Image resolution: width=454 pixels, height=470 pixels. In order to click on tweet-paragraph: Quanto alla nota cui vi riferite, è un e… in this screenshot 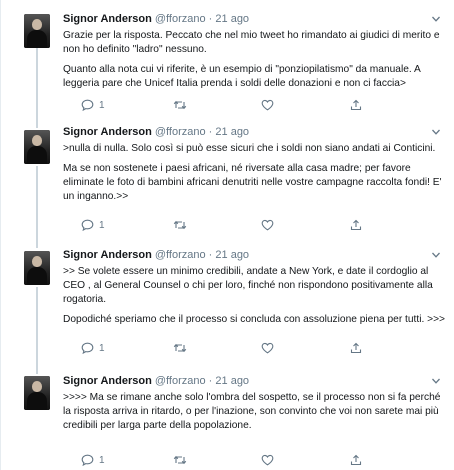, I will do `click(242, 76)`.